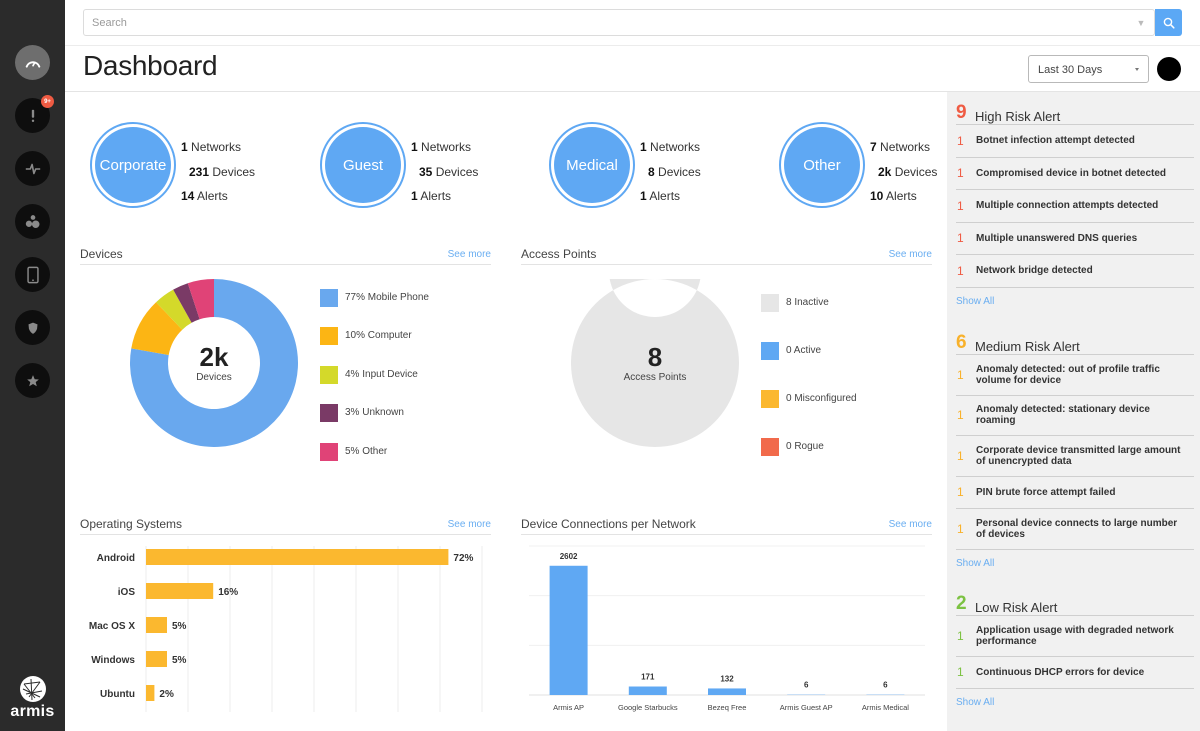 The width and height of the screenshot is (1200, 731). I want to click on search-box: ▼, so click(619, 22).